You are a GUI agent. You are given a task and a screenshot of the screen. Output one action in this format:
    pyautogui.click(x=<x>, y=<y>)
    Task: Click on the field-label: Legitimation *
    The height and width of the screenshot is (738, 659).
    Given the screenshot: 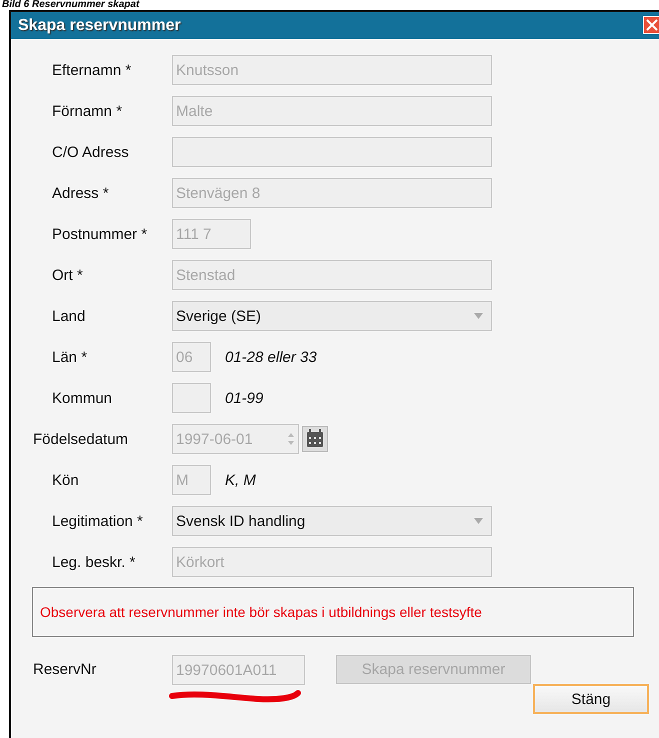 What is the action you would take?
    pyautogui.click(x=97, y=521)
    